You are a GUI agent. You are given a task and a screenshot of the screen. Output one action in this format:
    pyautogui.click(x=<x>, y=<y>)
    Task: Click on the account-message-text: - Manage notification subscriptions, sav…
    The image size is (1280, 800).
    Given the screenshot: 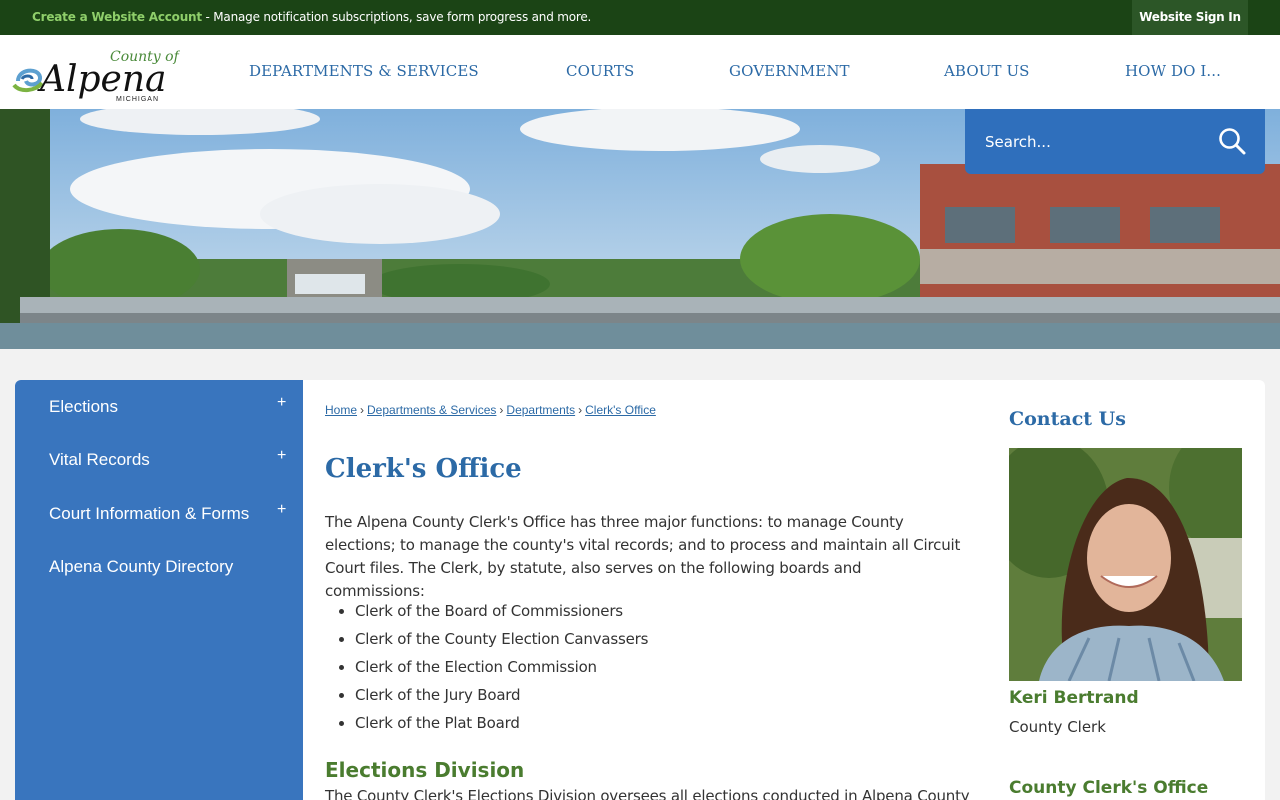 What is the action you would take?
    pyautogui.click(x=396, y=17)
    